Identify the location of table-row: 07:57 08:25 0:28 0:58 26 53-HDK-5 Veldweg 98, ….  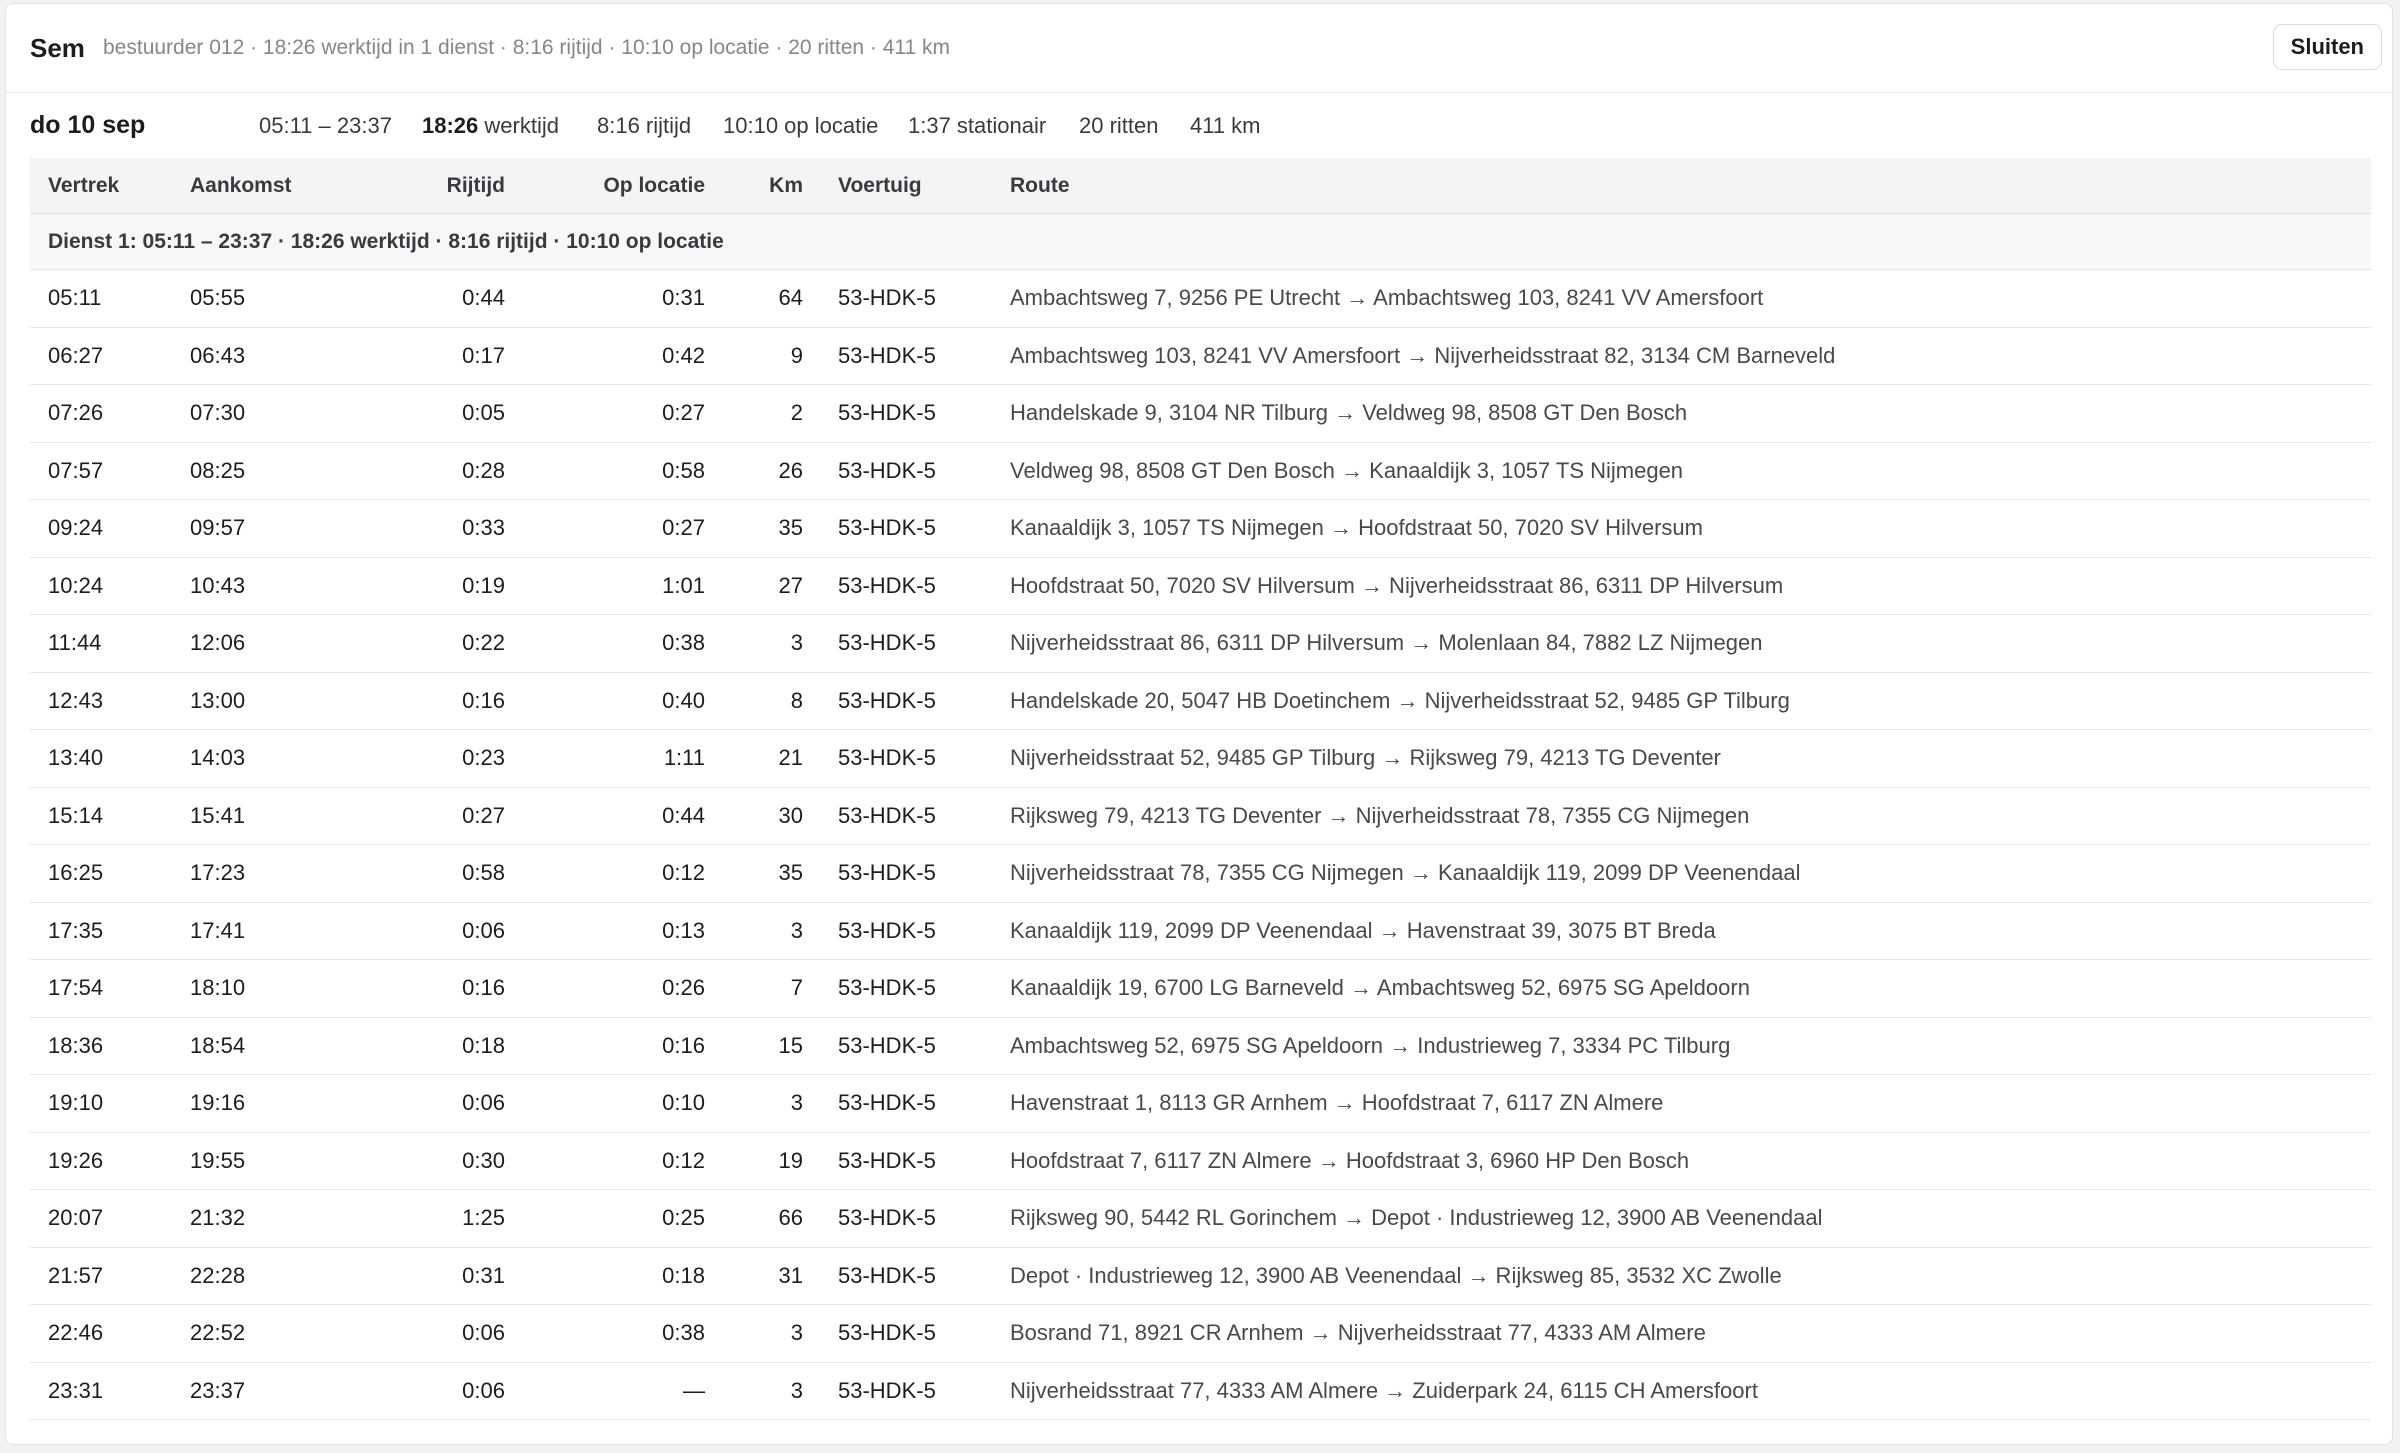
(1200, 471).